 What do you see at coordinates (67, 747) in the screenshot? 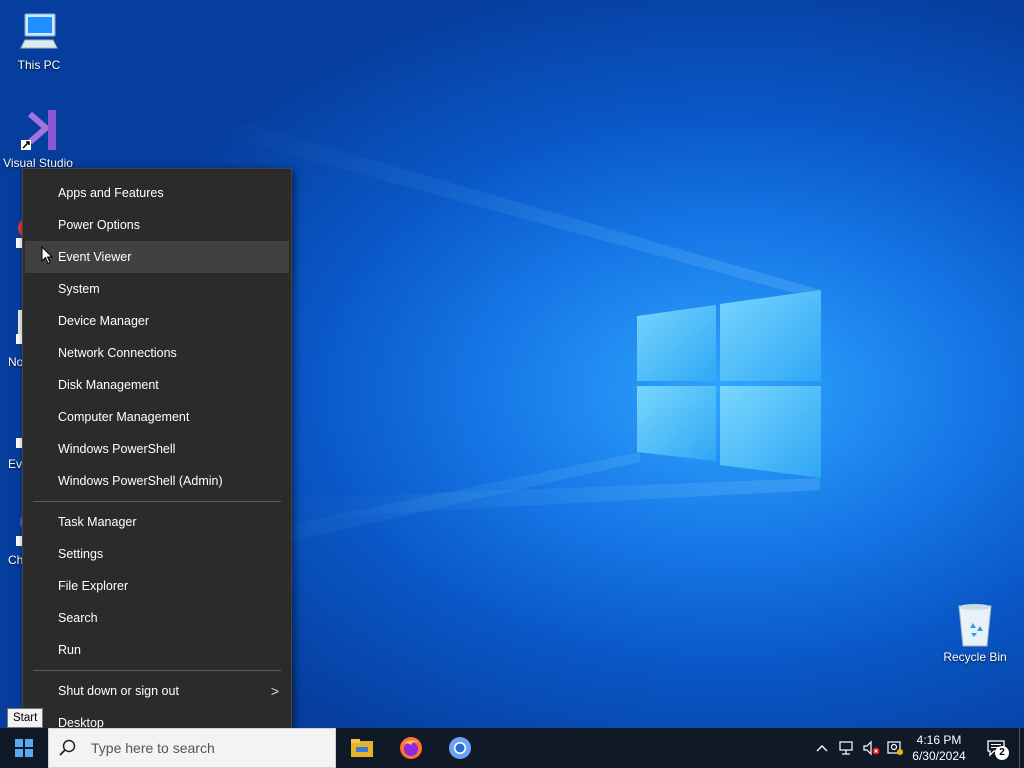
I see `search-icon` at bounding box center [67, 747].